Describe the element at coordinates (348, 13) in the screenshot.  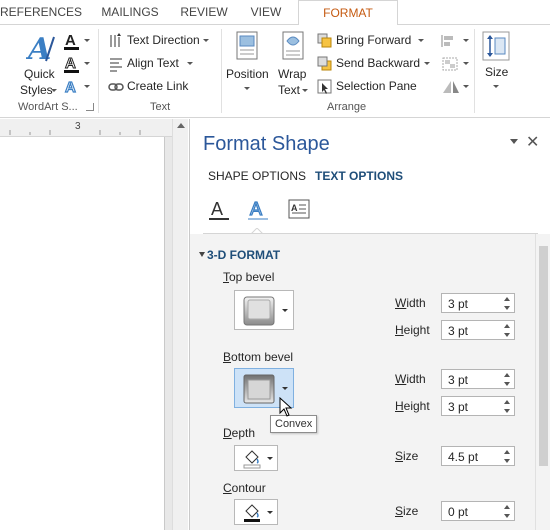
I see `tab-format: FORMAT` at that location.